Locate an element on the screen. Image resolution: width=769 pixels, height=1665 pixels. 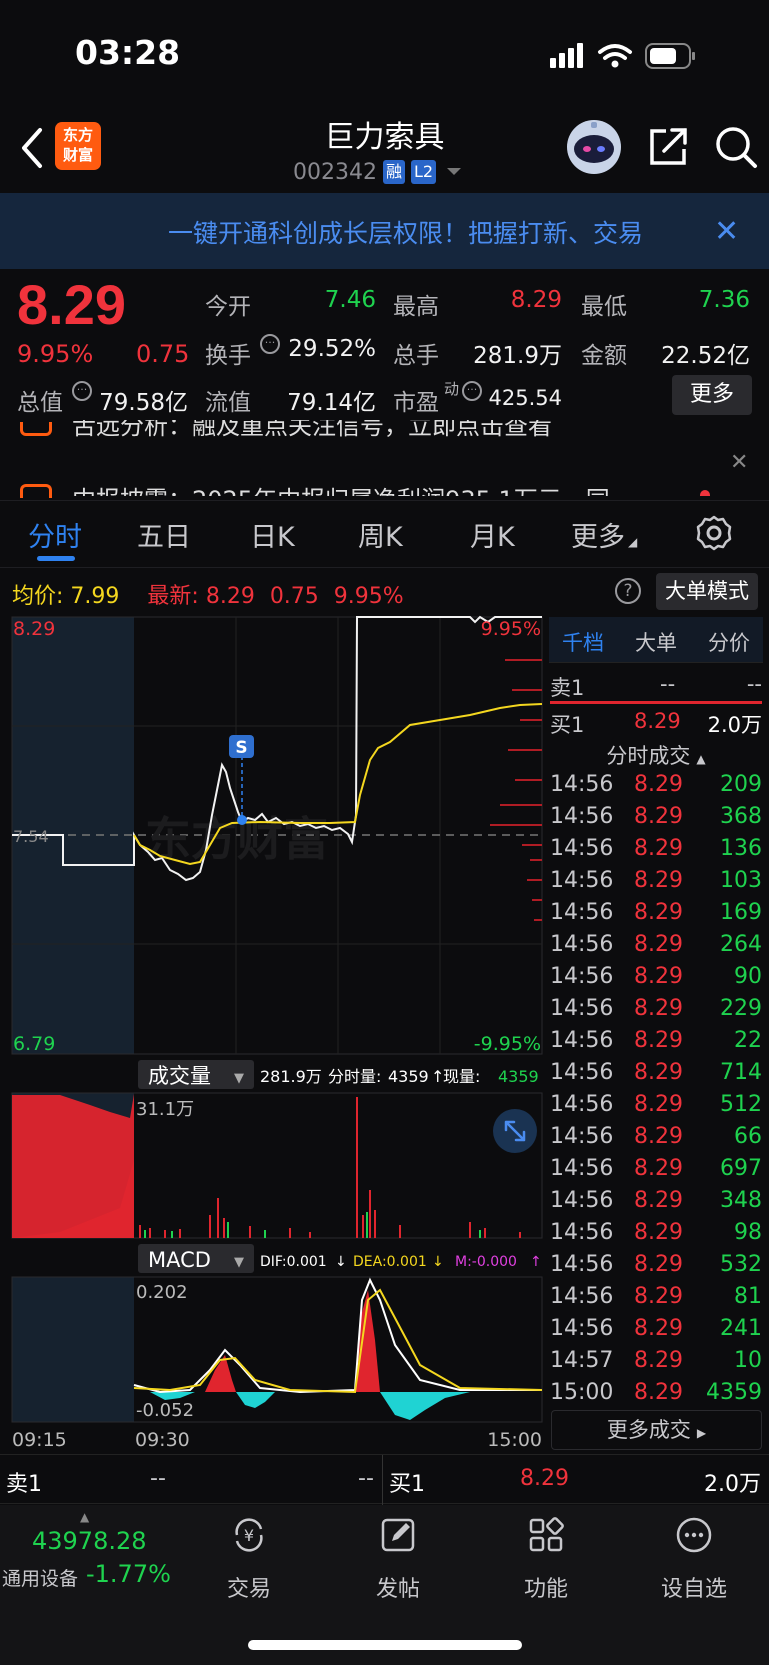
caret-up-icon: ▲ is located at coordinates (85, 1517).